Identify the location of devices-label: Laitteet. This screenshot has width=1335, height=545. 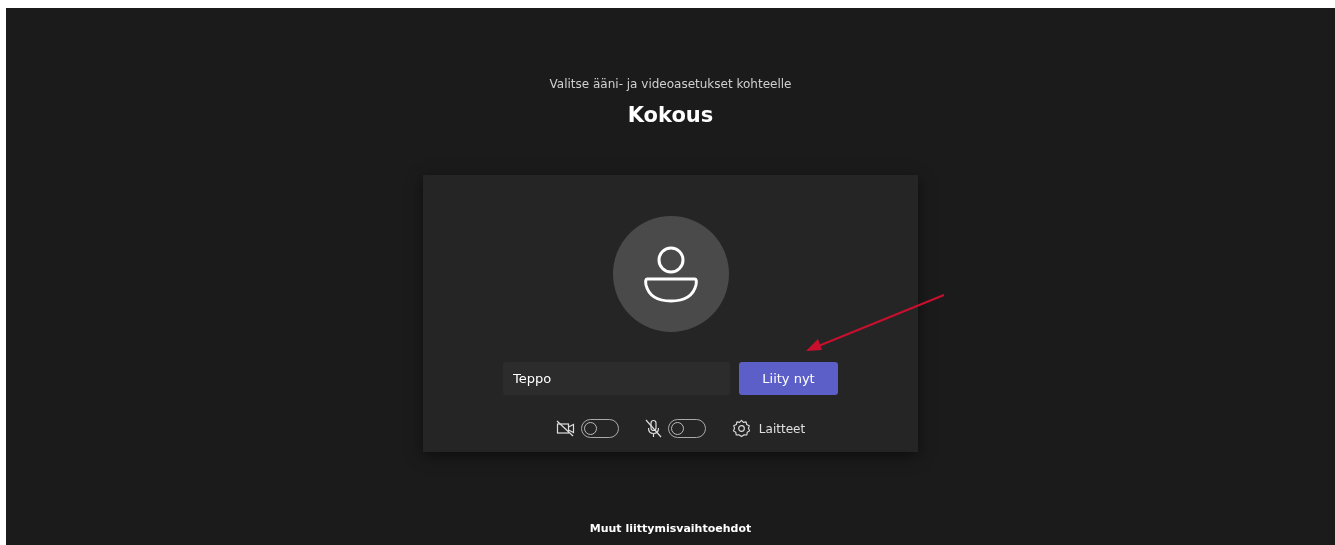
(782, 428).